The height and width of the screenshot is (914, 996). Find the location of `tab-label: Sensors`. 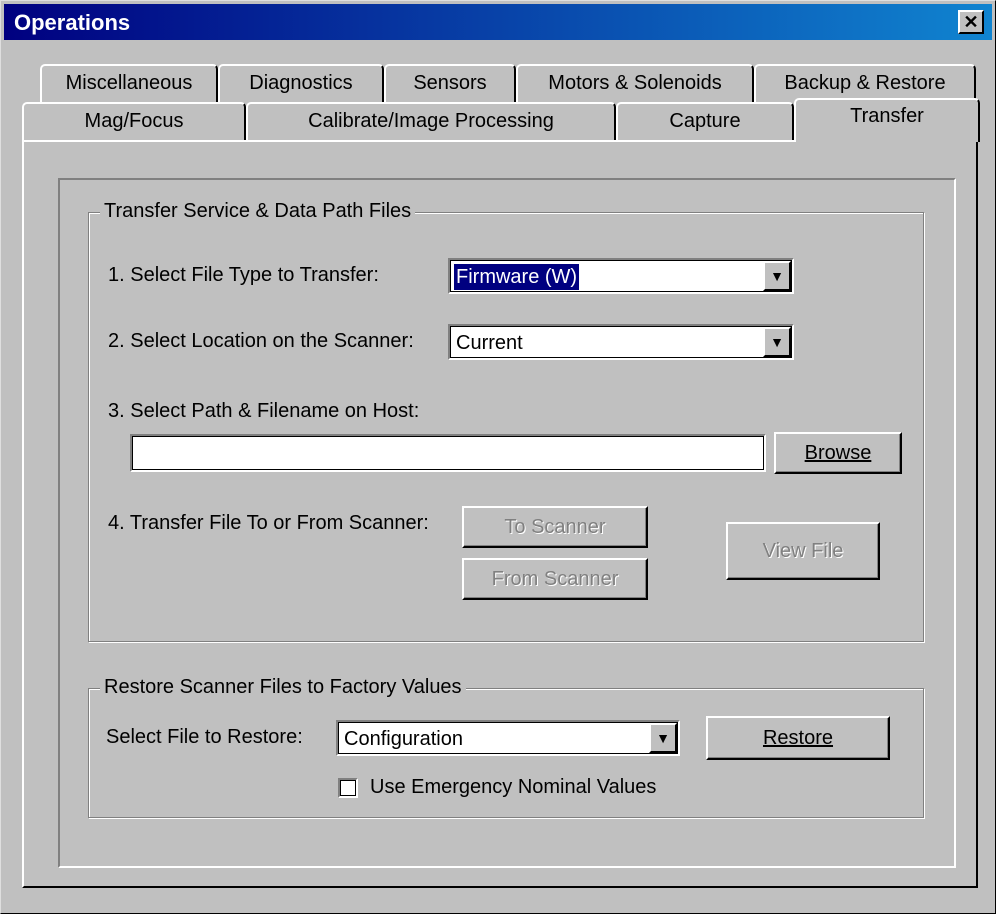

tab-label: Sensors is located at coordinates (450, 83).